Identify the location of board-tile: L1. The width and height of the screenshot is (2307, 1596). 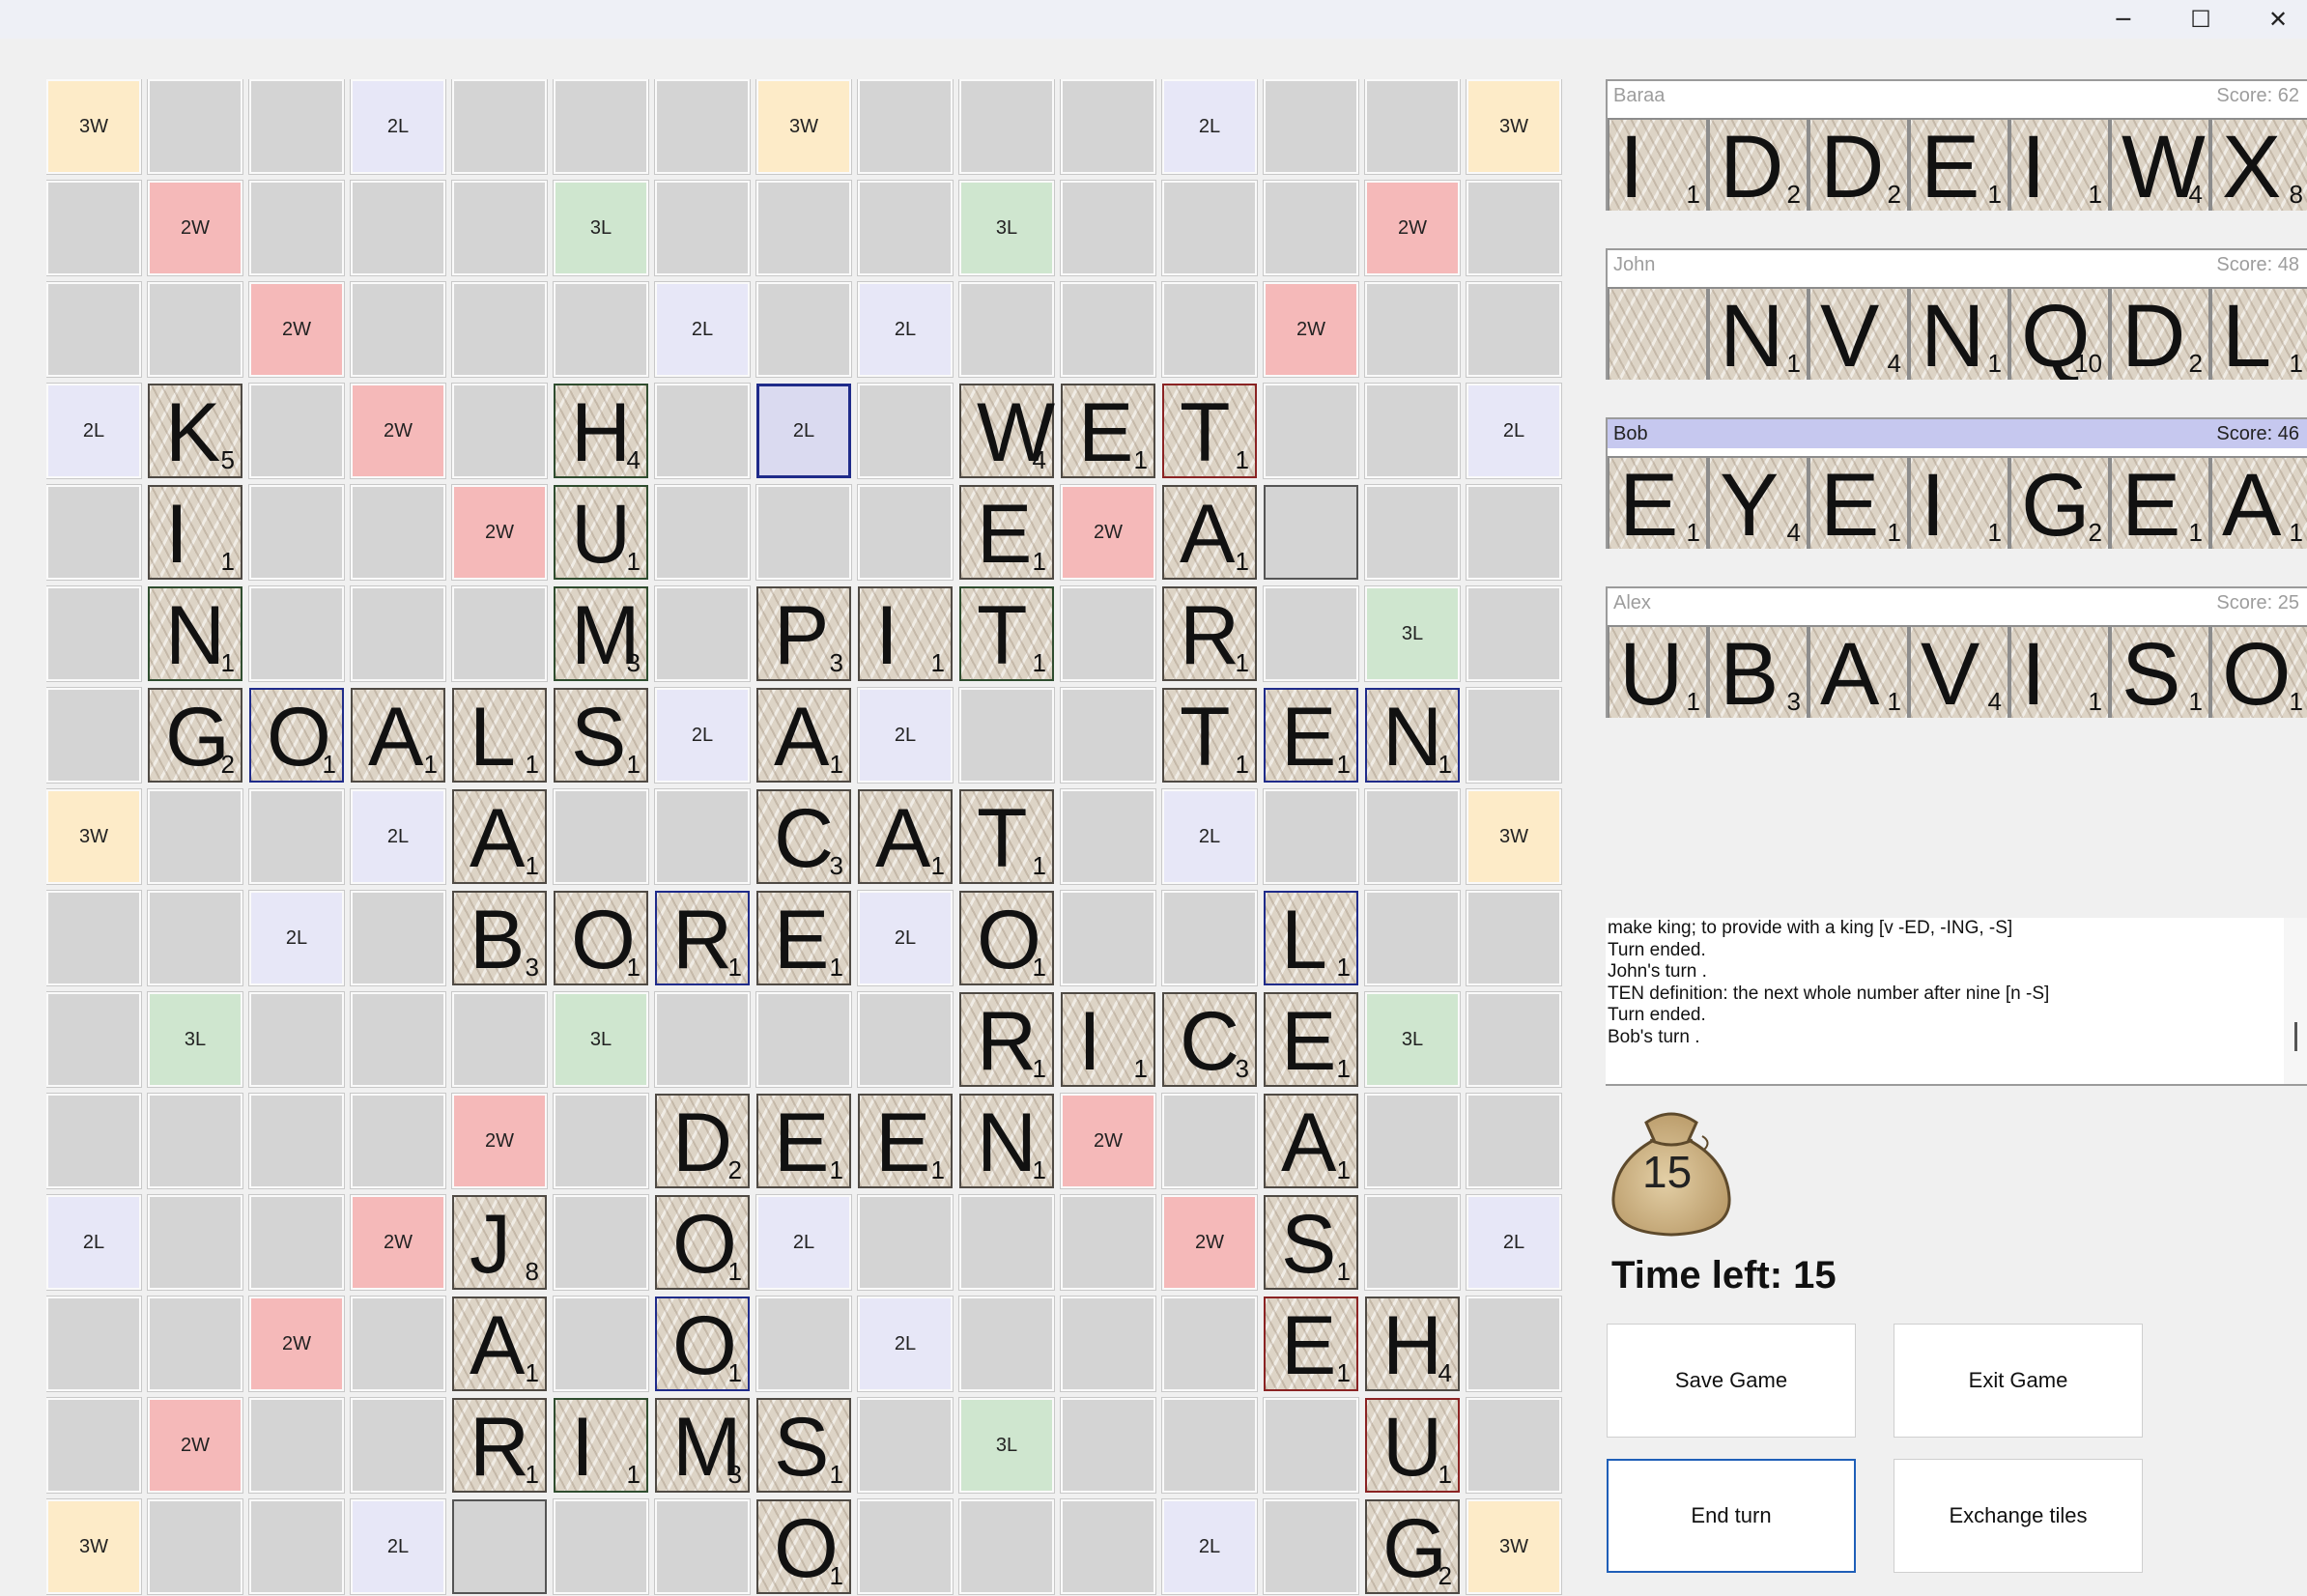
(499, 736).